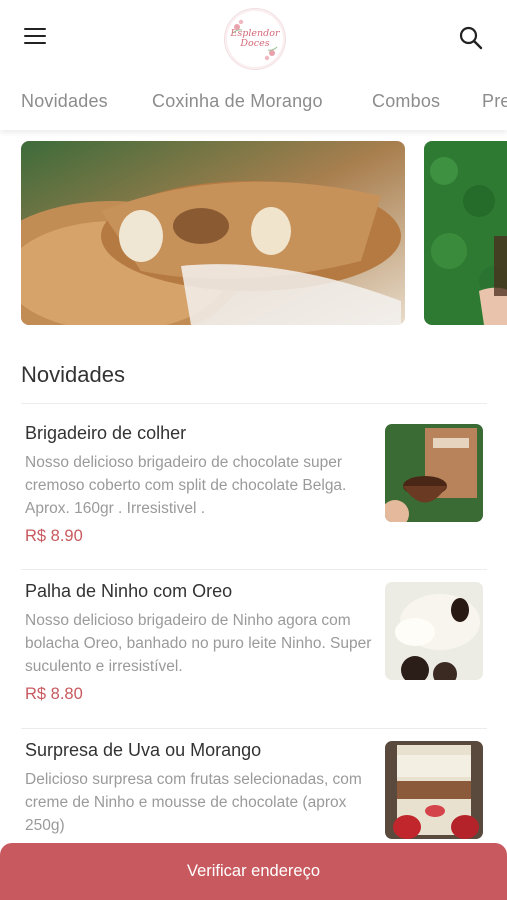 This screenshot has height=900, width=507. What do you see at coordinates (106, 433) in the screenshot?
I see `product-name: Brigadeiro de colher` at bounding box center [106, 433].